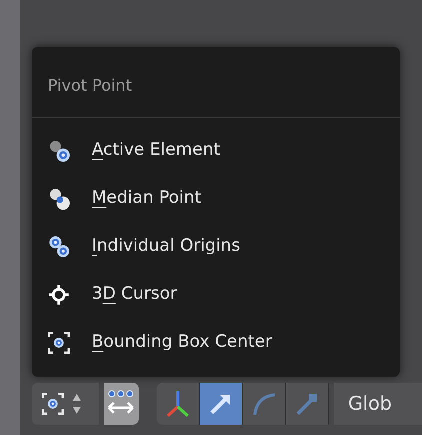  I want to click on axes-icon, so click(178, 404).